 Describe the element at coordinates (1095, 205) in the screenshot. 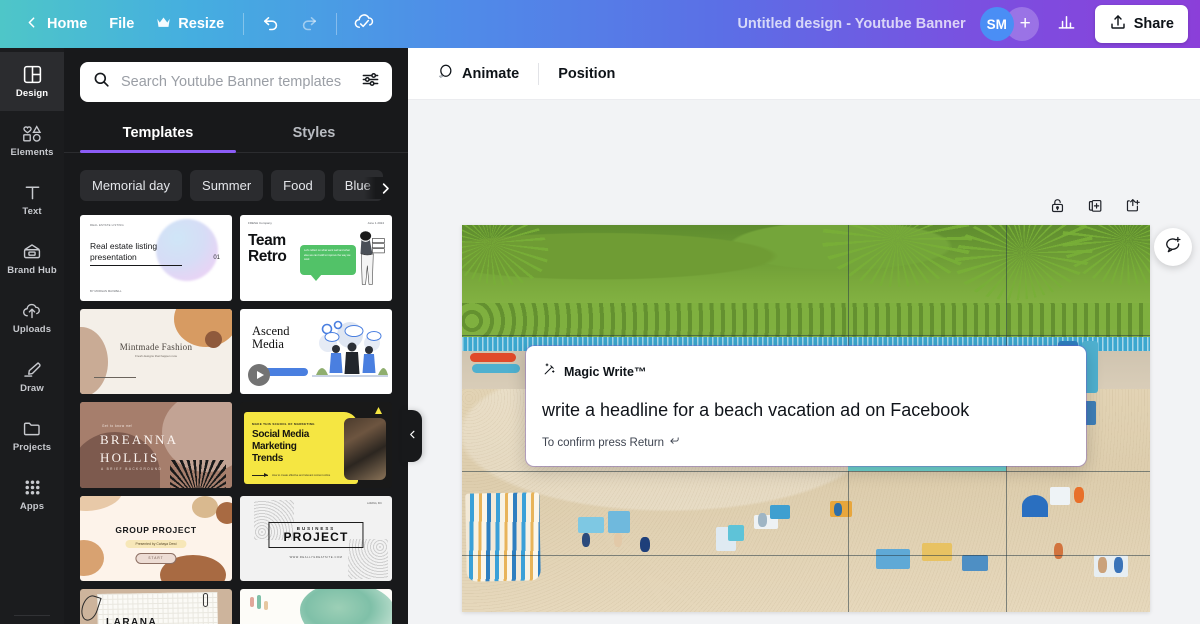

I see `duplicate-icon` at that location.